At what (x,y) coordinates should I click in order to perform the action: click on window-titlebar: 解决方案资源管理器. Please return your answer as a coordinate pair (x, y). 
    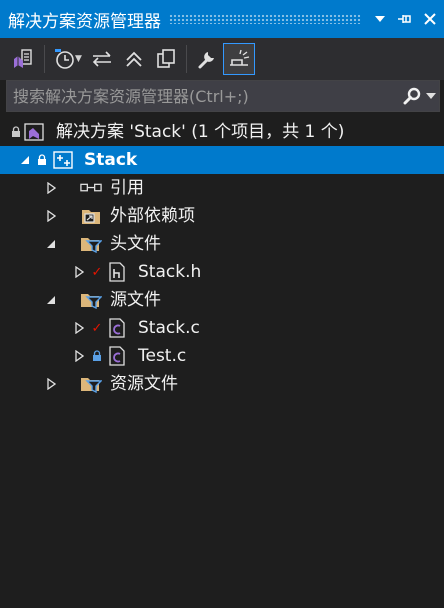
    Looking at the image, I should click on (222, 19).